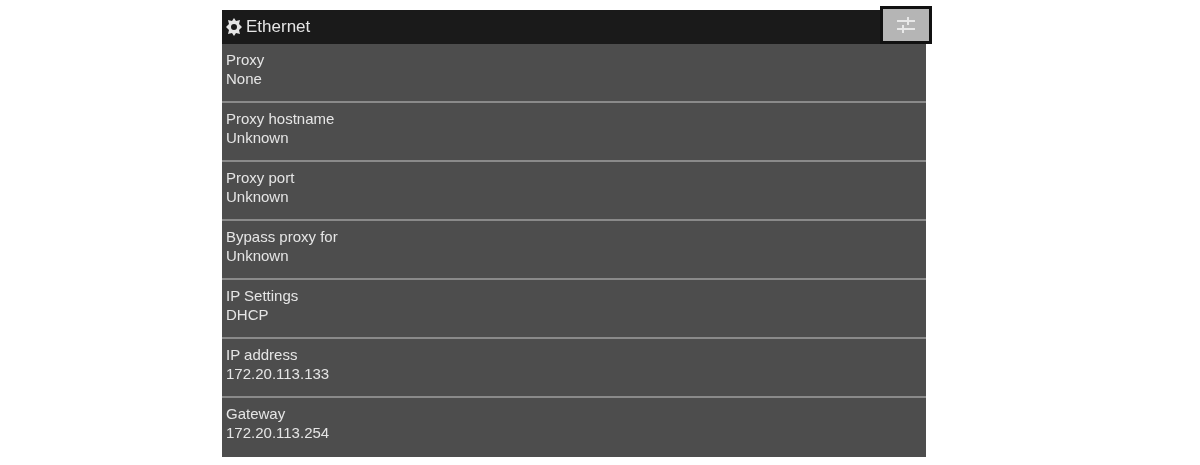 The height and width of the screenshot is (465, 1200). I want to click on sliders-icon, so click(906, 25).